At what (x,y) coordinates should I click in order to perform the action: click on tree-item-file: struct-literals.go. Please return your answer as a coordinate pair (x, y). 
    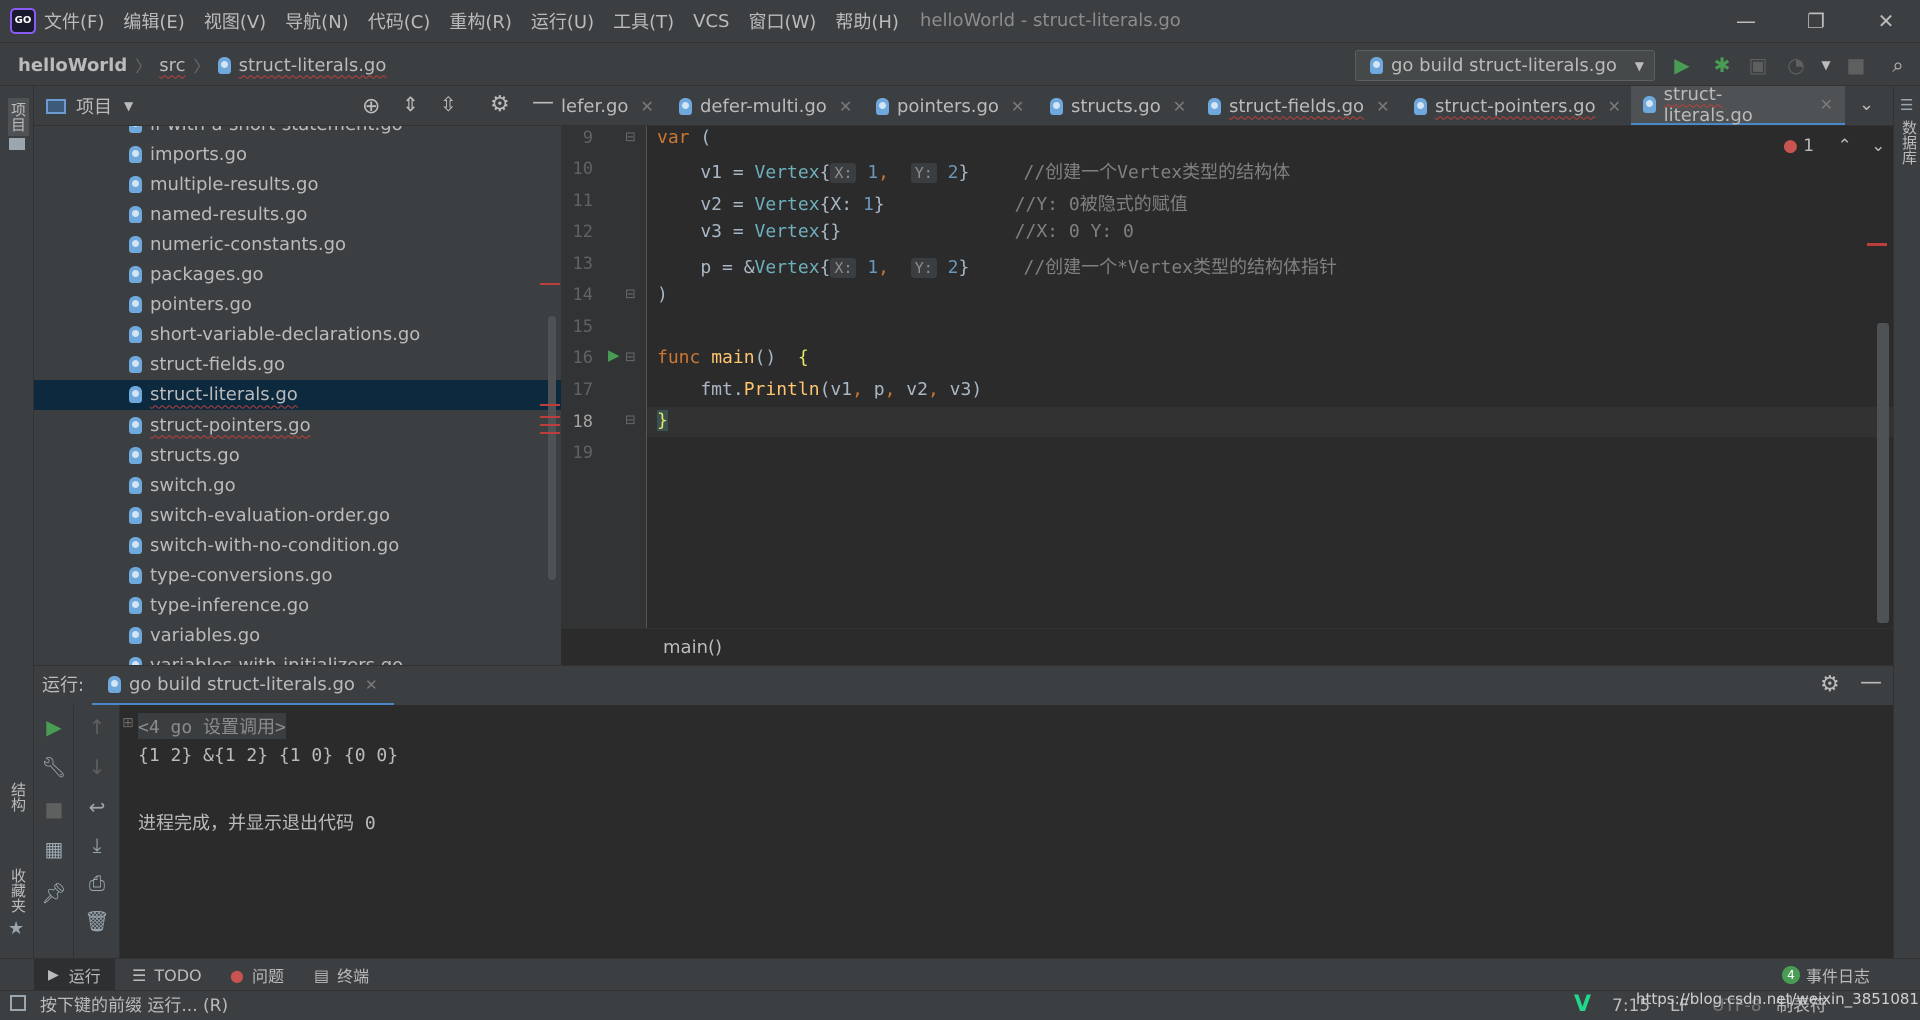
    Looking at the image, I should click on (297, 394).